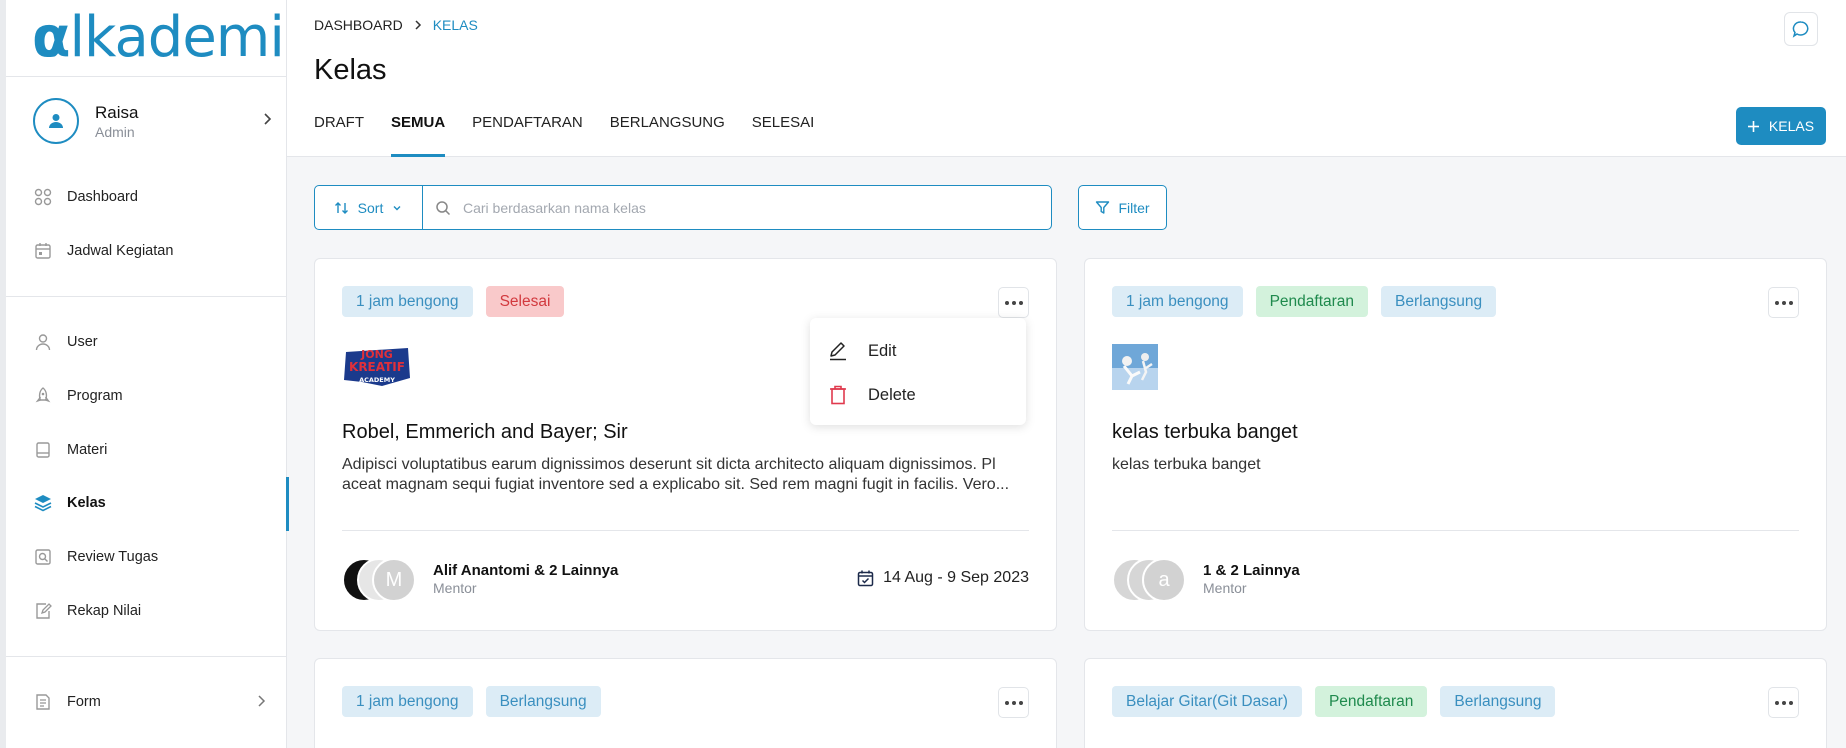 This screenshot has width=1846, height=748. I want to click on chevron-down-icon, so click(397, 207).